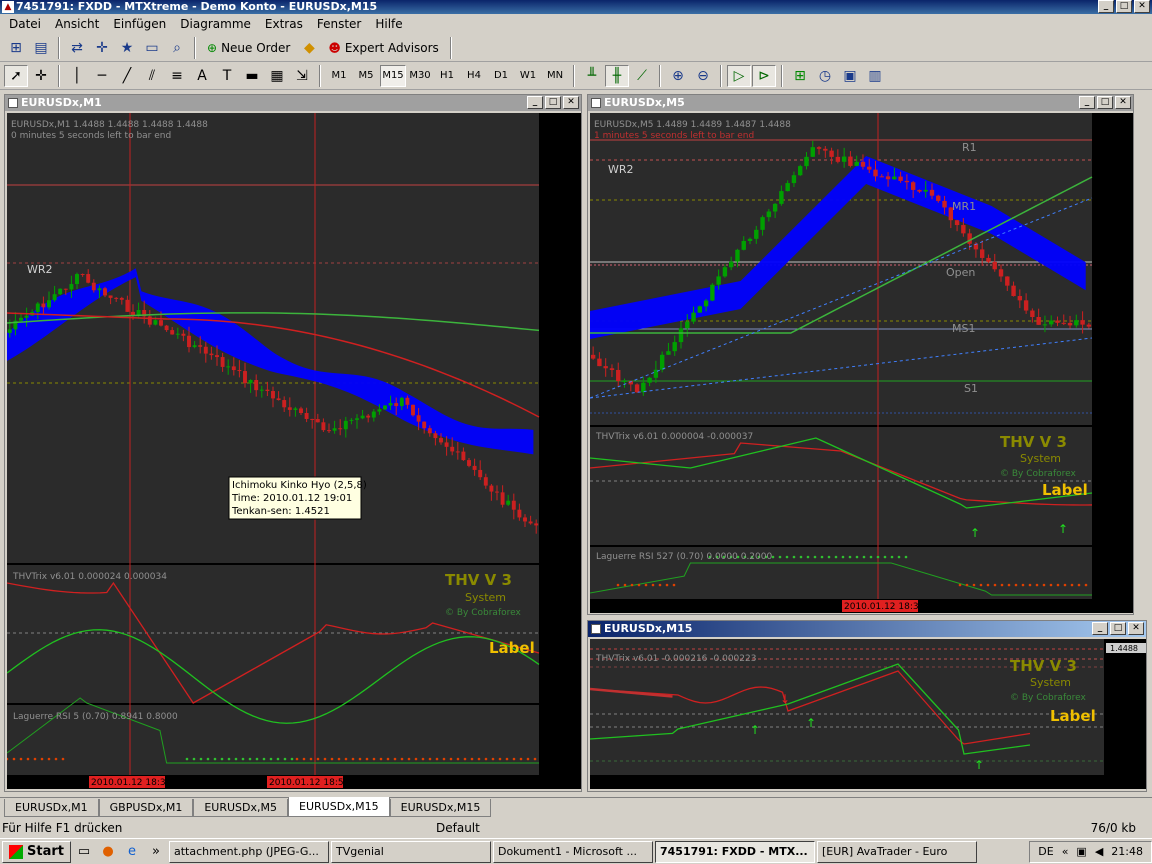 The width and height of the screenshot is (1152, 864). I want to click on quicklaunch-more-icon: », so click(156, 852).